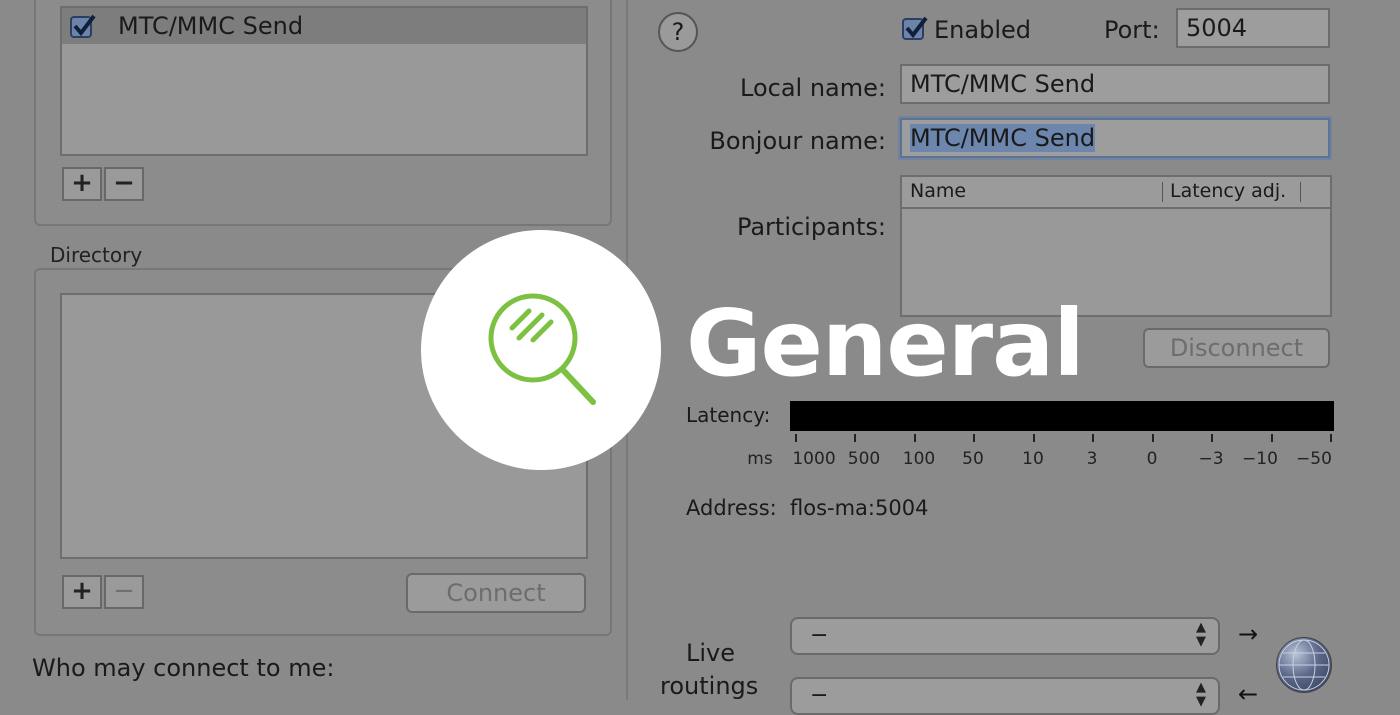 The image size is (1400, 715). I want to click on session-row: MTC/MMC Send, so click(324, 26).